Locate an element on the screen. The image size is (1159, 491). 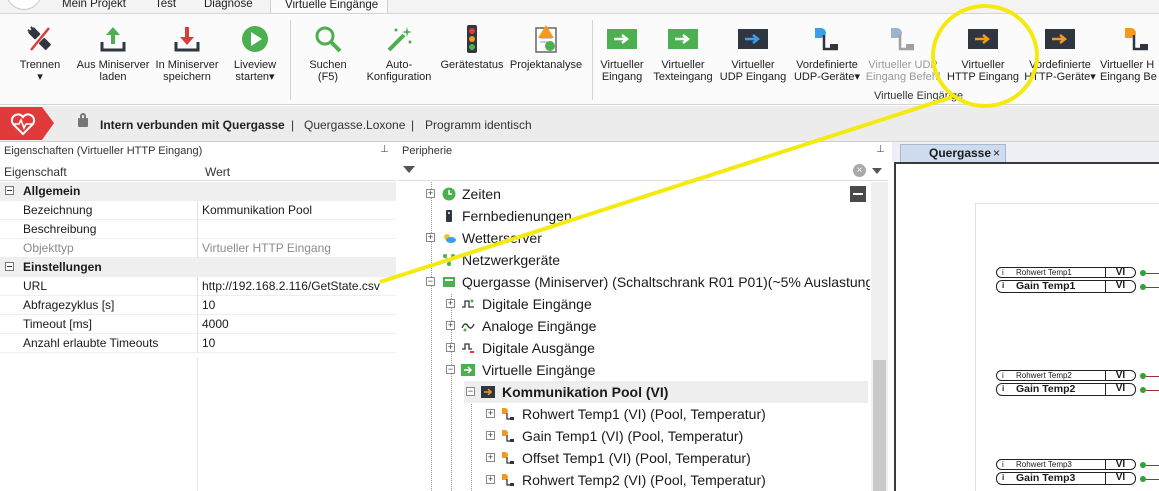
magic-wand-icon is located at coordinates (399, 39).